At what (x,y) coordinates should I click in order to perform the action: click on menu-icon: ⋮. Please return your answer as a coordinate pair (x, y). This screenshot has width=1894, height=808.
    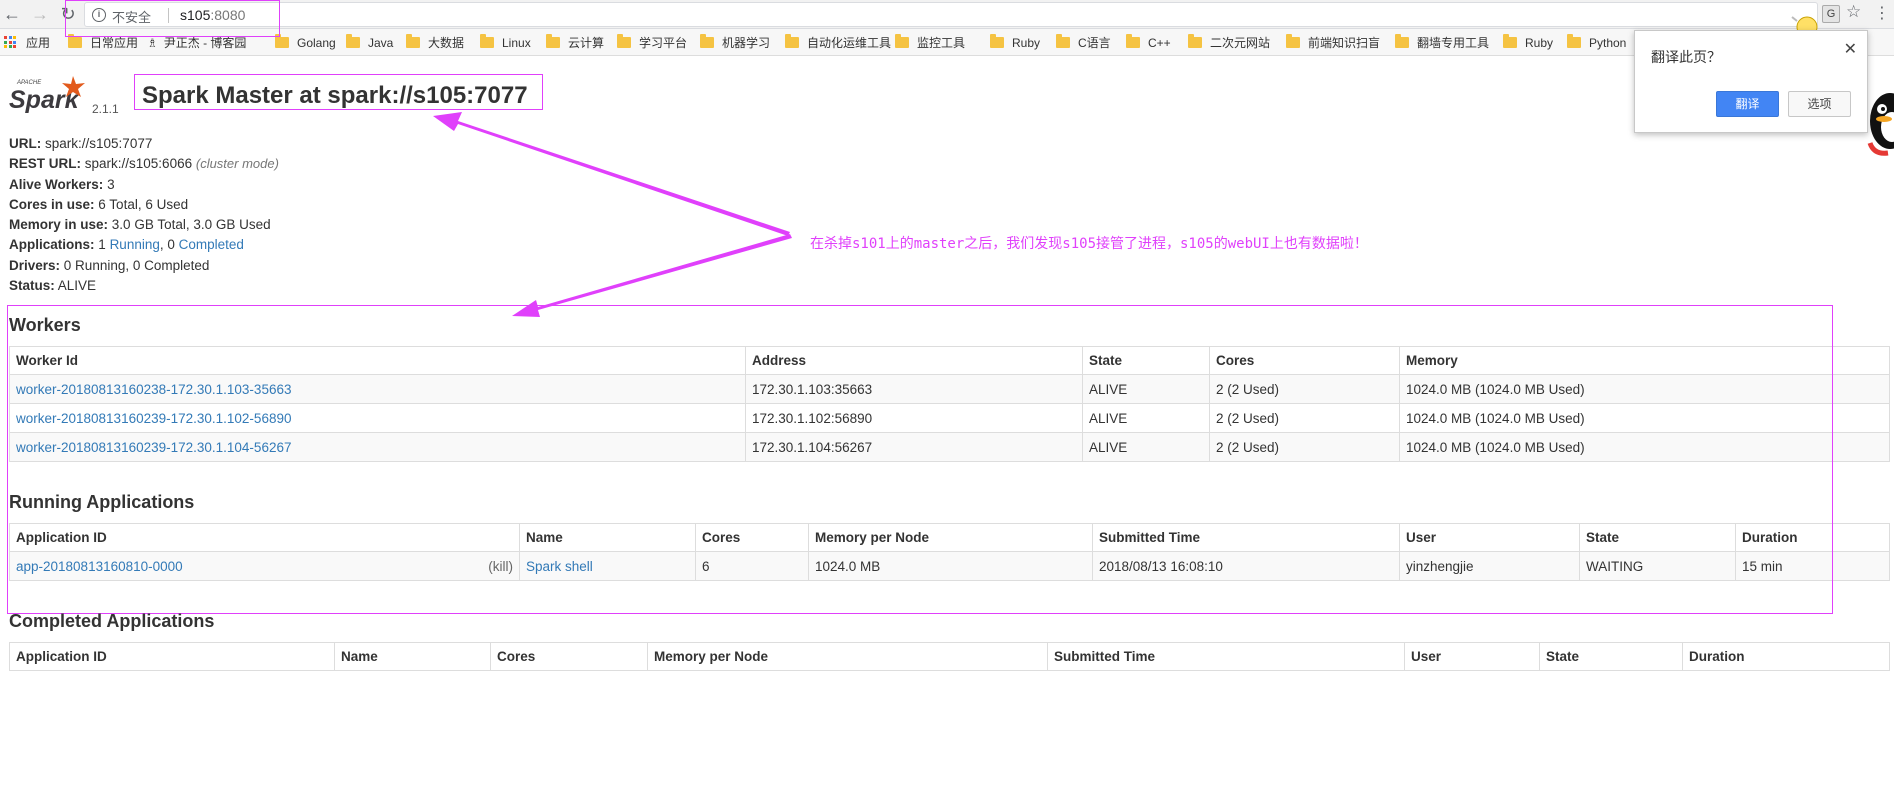
    Looking at the image, I should click on (1882, 13).